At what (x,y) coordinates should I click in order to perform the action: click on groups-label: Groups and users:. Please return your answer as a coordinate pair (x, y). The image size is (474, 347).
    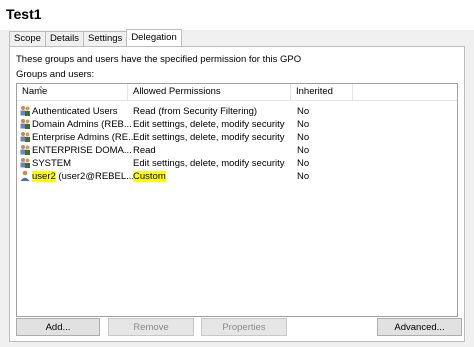
    Looking at the image, I should click on (55, 74).